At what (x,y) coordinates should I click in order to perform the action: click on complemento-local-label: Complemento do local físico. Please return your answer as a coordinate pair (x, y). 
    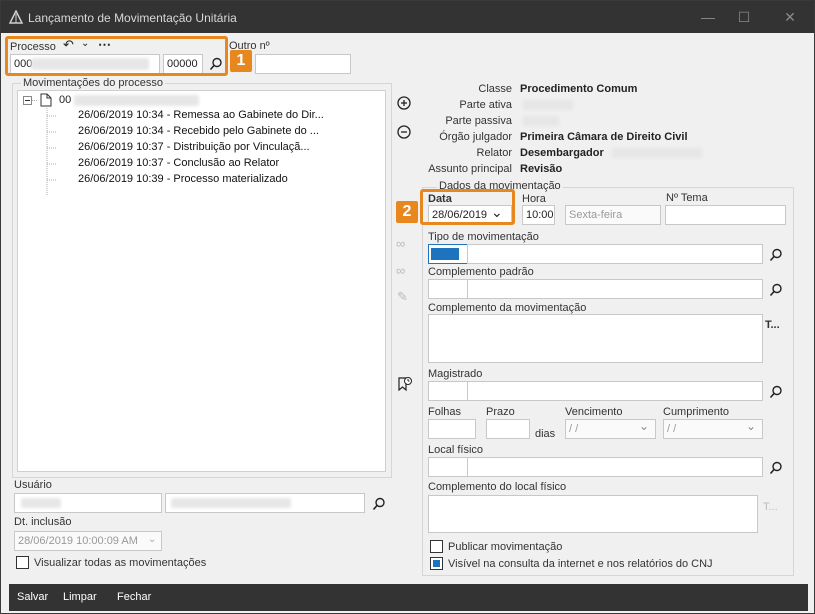
    Looking at the image, I should click on (497, 487).